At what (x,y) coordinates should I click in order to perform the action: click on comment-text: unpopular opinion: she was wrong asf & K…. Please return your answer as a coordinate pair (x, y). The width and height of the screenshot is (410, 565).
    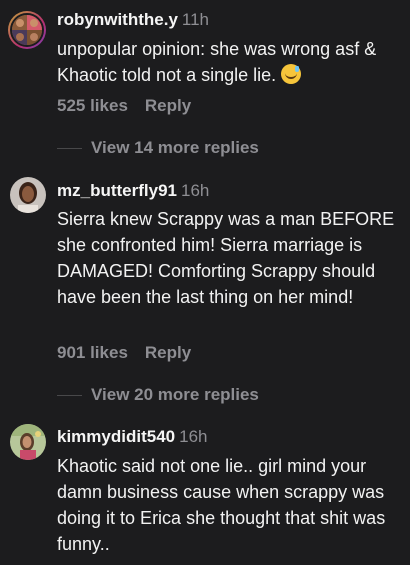
    Looking at the image, I should click on (229, 62).